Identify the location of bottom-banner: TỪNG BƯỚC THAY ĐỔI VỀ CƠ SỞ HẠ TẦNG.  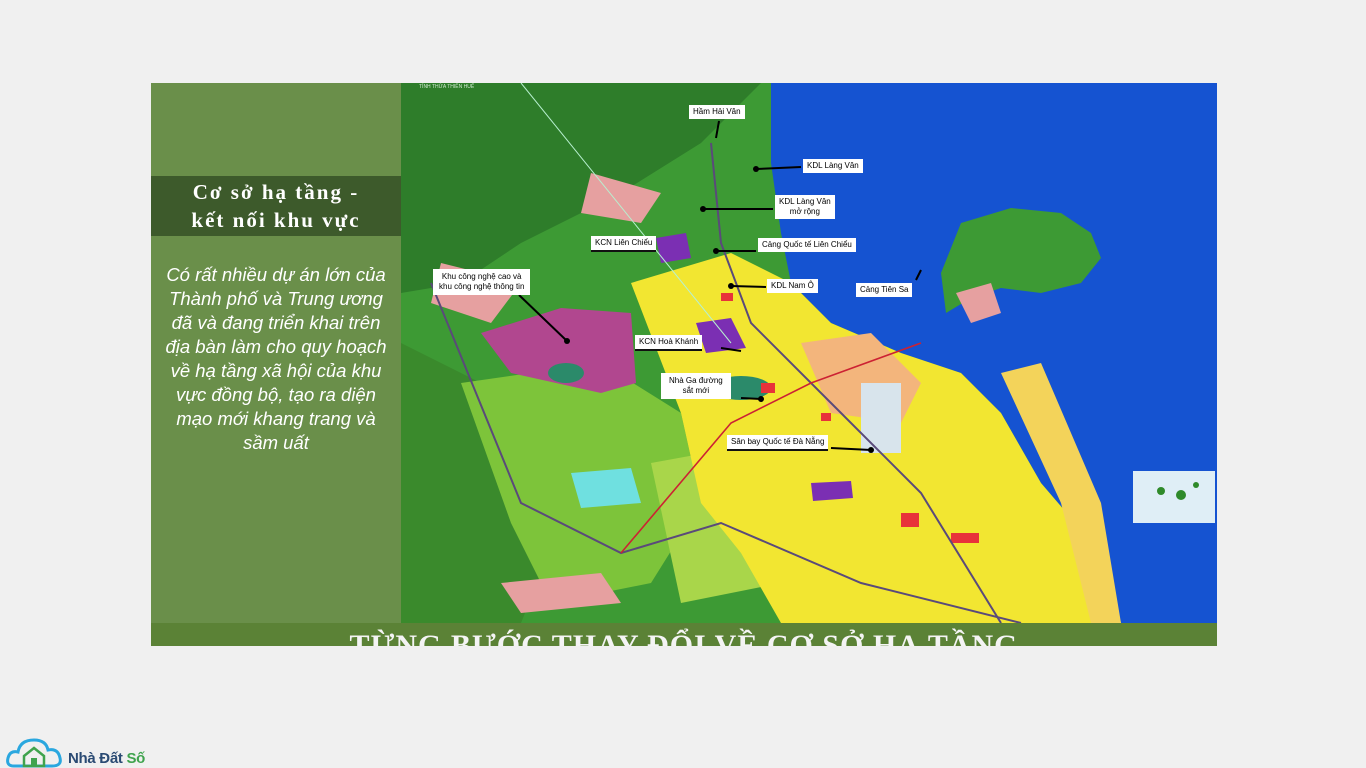
(684, 634).